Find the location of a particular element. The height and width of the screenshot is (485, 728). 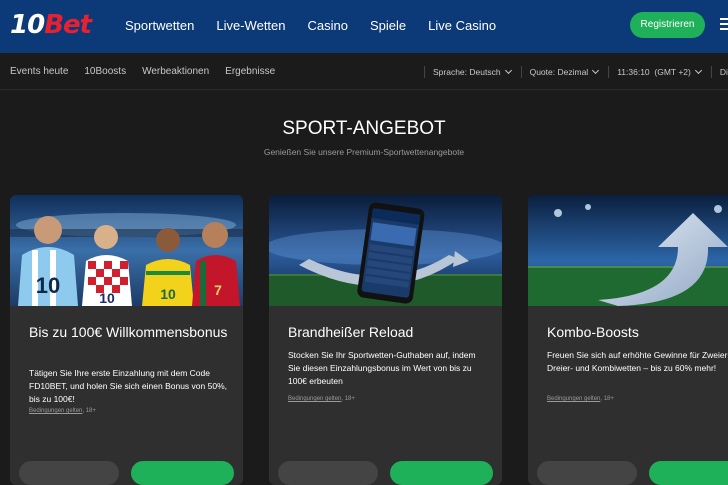

subnav-promotions: Werbeaktionen is located at coordinates (175, 71).